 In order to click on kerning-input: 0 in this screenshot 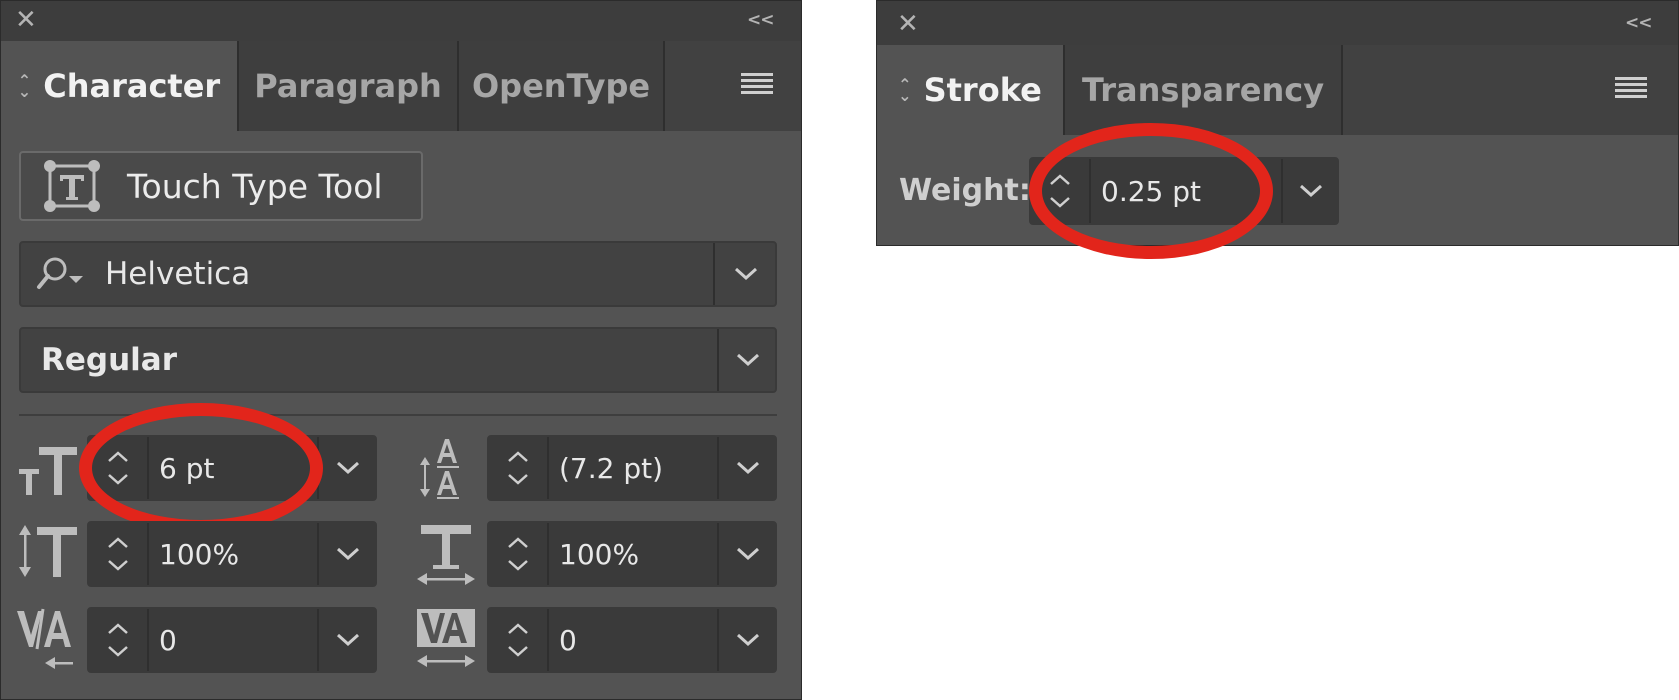, I will do `click(233, 640)`.